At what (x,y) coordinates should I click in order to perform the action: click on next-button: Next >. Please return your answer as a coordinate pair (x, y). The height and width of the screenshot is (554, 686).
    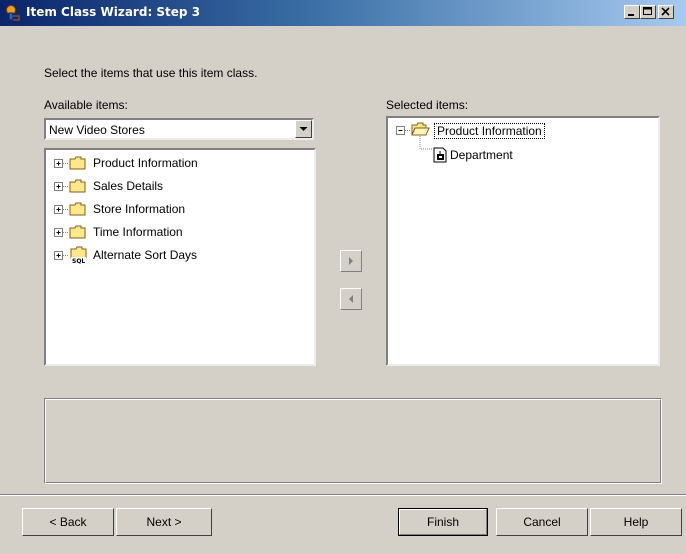
    Looking at the image, I should click on (164, 522).